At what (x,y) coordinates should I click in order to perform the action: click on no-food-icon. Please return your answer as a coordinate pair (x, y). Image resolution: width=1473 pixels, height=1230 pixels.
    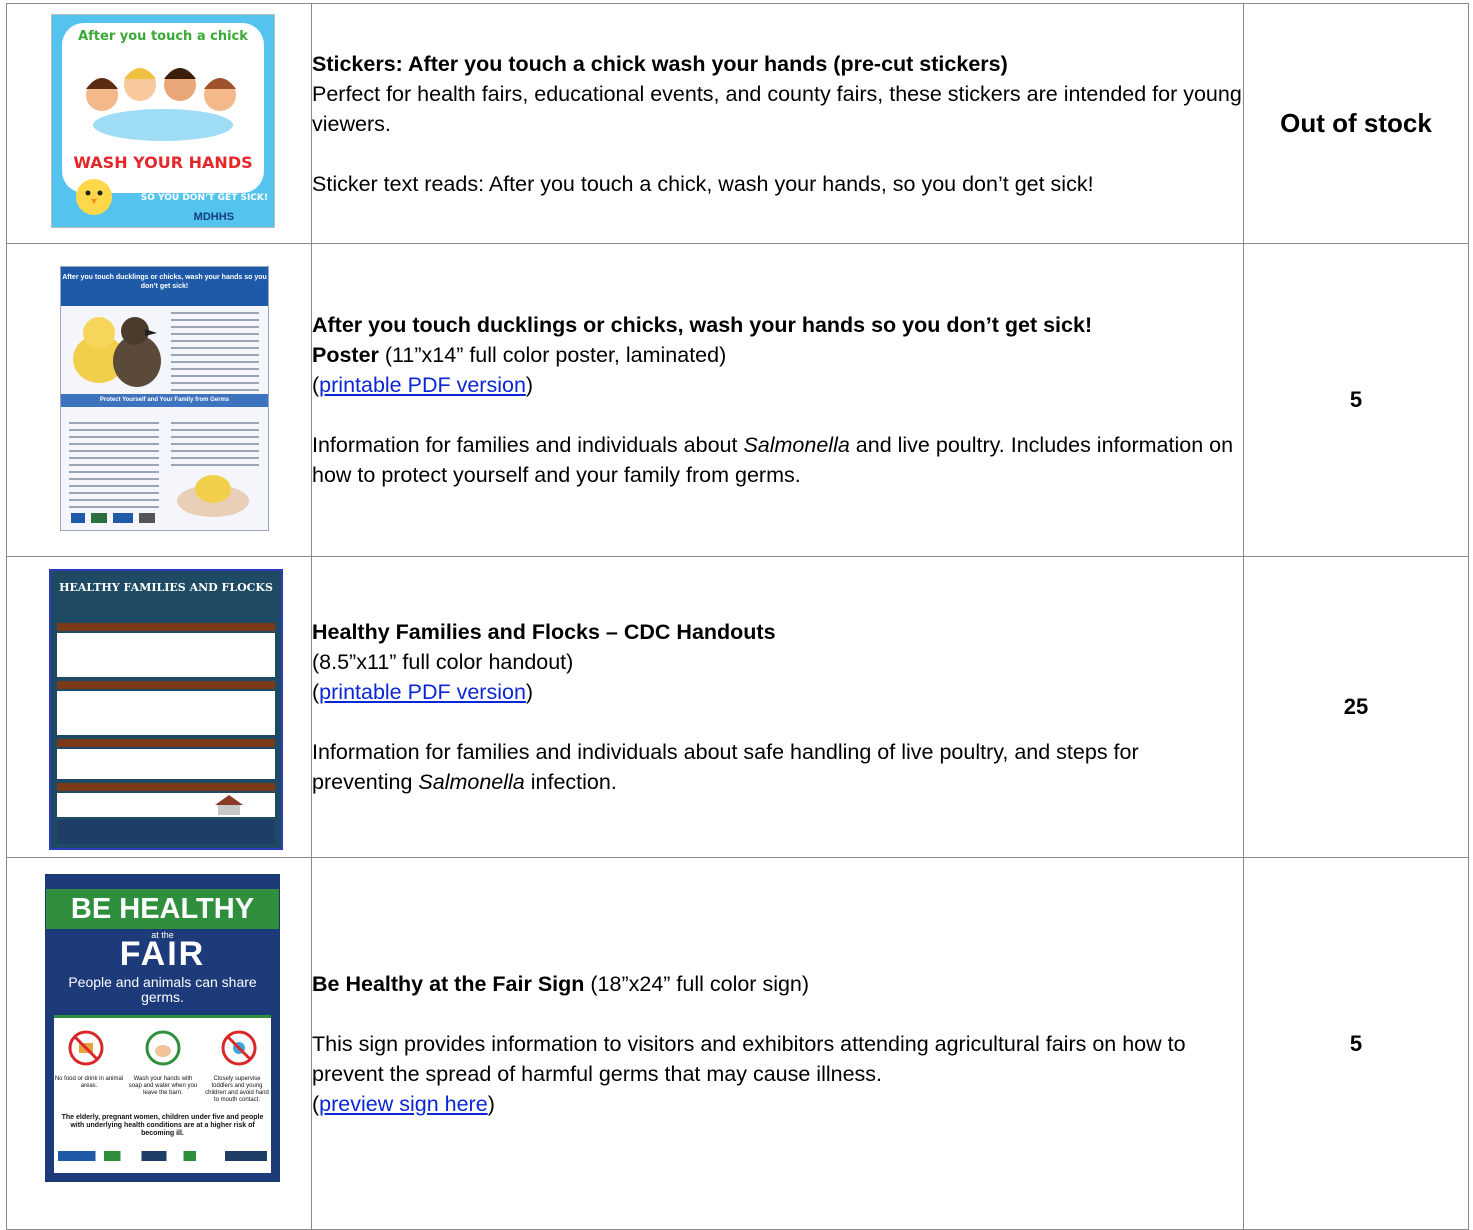
    Looking at the image, I should click on (86, 1048).